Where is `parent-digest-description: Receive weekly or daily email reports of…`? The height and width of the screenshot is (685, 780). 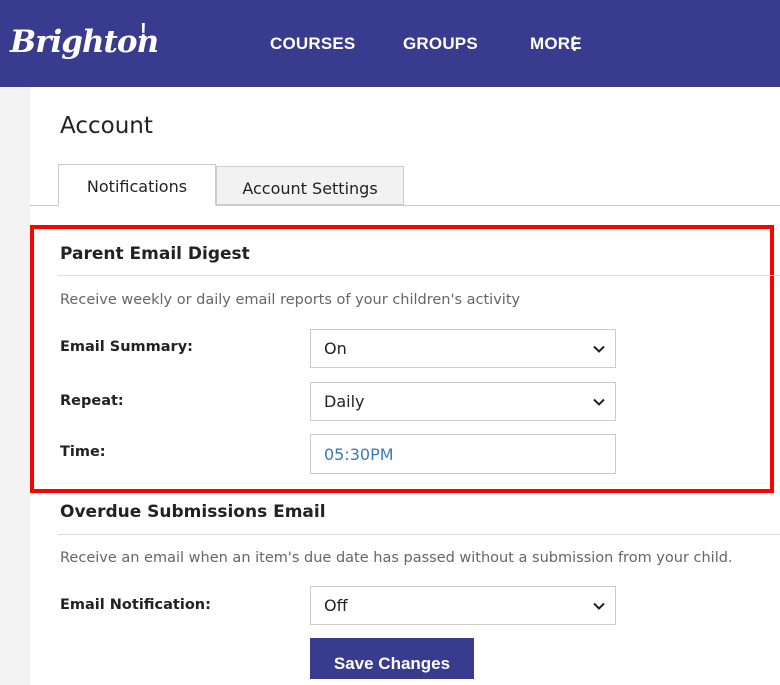
parent-digest-description: Receive weekly or daily email reports of… is located at coordinates (290, 300).